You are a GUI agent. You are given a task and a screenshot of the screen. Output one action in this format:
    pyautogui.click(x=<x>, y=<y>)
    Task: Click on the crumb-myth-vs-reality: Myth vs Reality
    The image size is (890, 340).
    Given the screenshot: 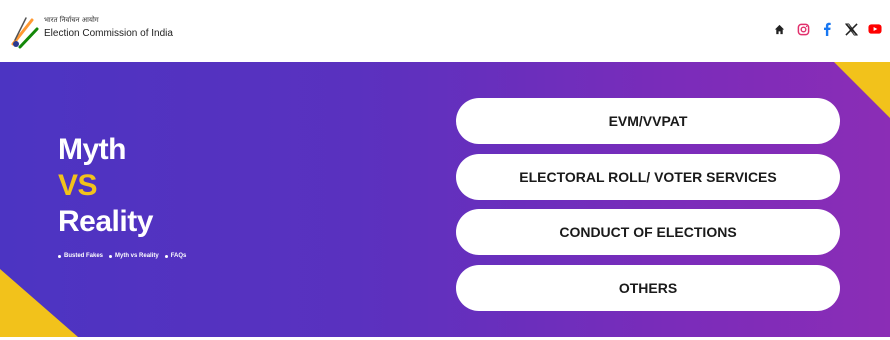 What is the action you would take?
    pyautogui.click(x=134, y=256)
    